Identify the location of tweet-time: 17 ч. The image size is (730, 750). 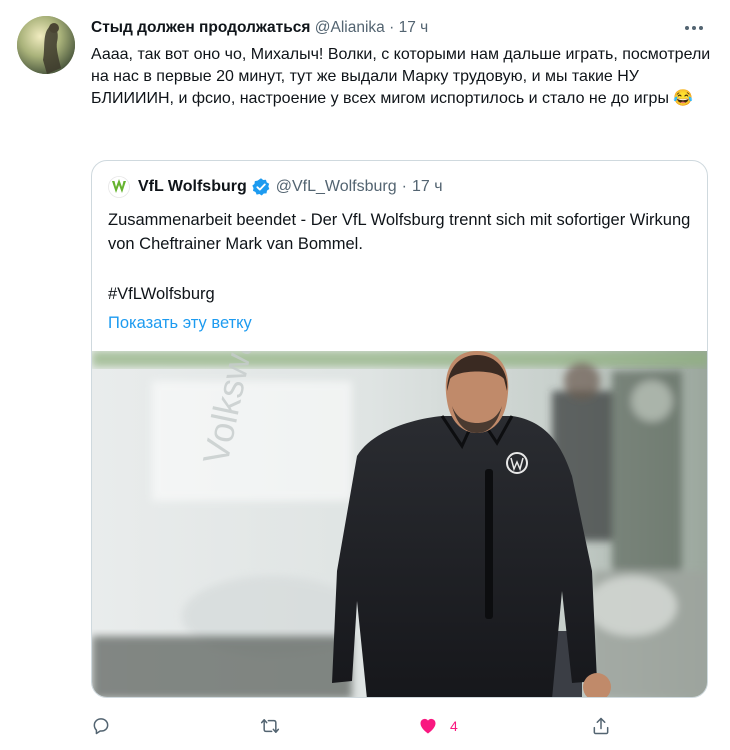
(414, 27).